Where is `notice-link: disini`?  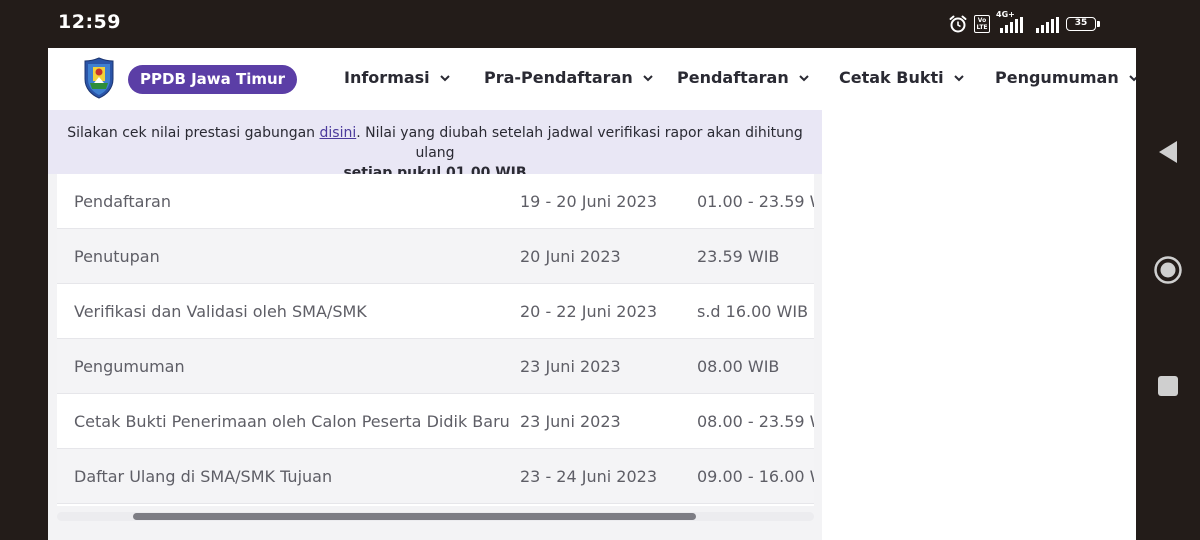 notice-link: disini is located at coordinates (338, 133).